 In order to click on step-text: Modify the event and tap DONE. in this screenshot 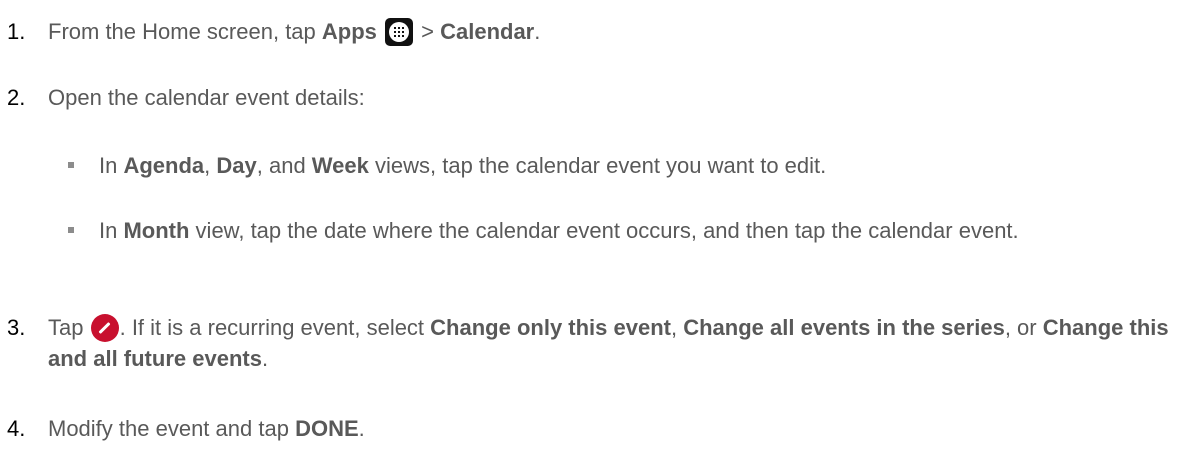, I will do `click(206, 428)`.